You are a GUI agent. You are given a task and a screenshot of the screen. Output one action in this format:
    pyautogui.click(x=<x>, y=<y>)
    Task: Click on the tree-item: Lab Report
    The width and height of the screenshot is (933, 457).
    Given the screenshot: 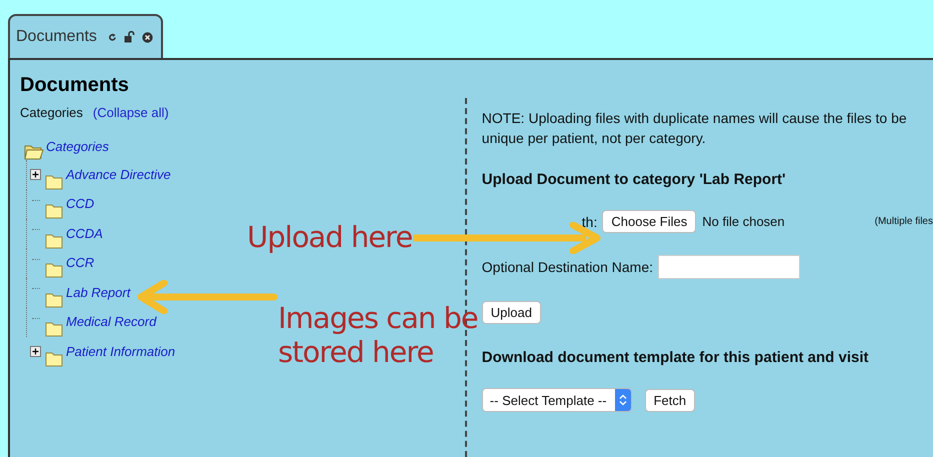 What is the action you would take?
    pyautogui.click(x=98, y=292)
    